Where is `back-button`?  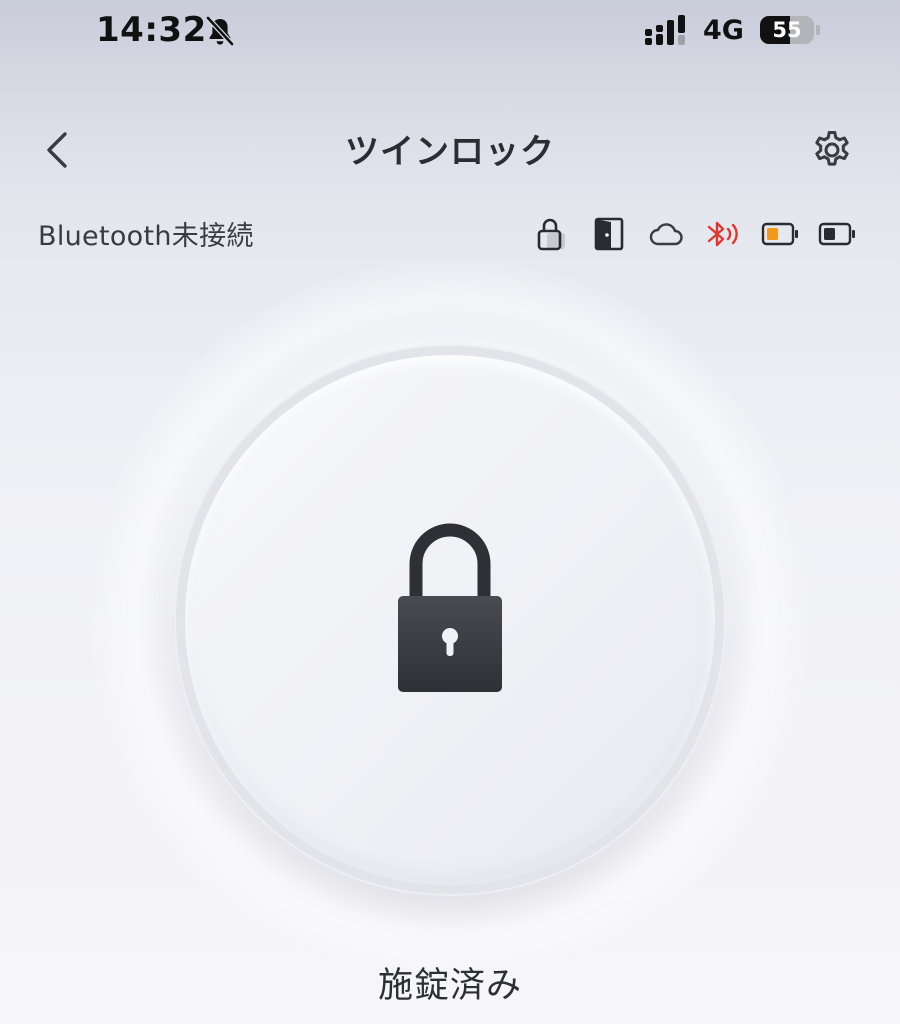 back-button is located at coordinates (58, 150).